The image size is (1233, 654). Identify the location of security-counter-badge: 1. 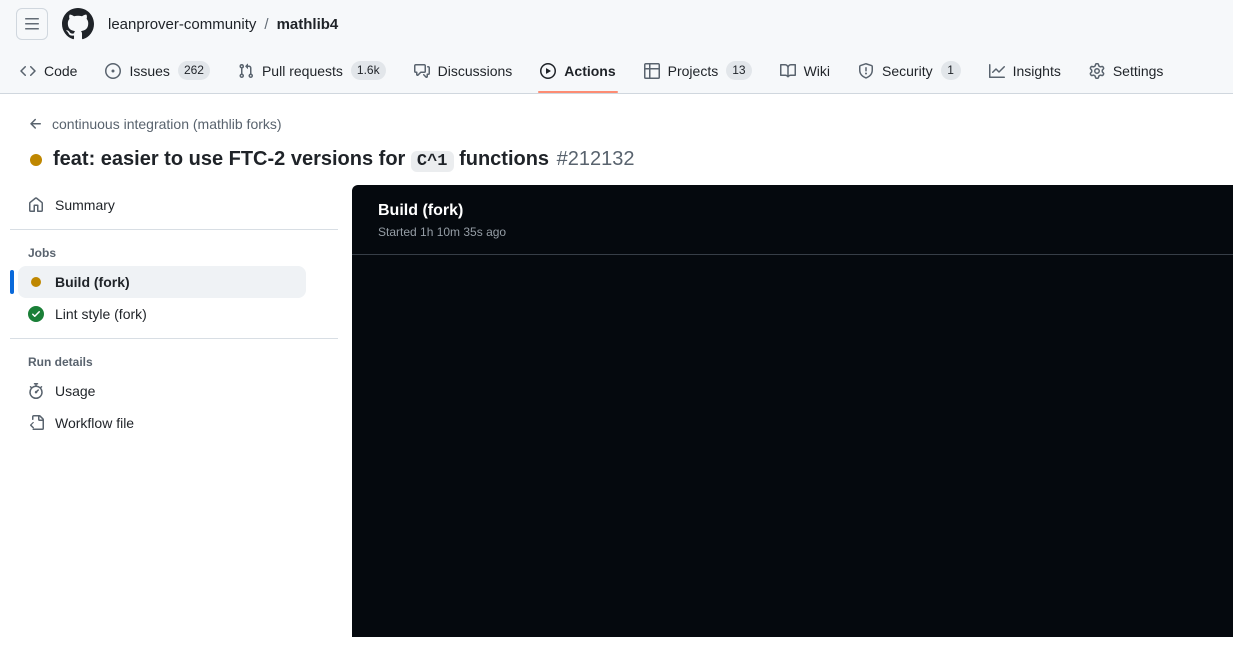
(950, 70).